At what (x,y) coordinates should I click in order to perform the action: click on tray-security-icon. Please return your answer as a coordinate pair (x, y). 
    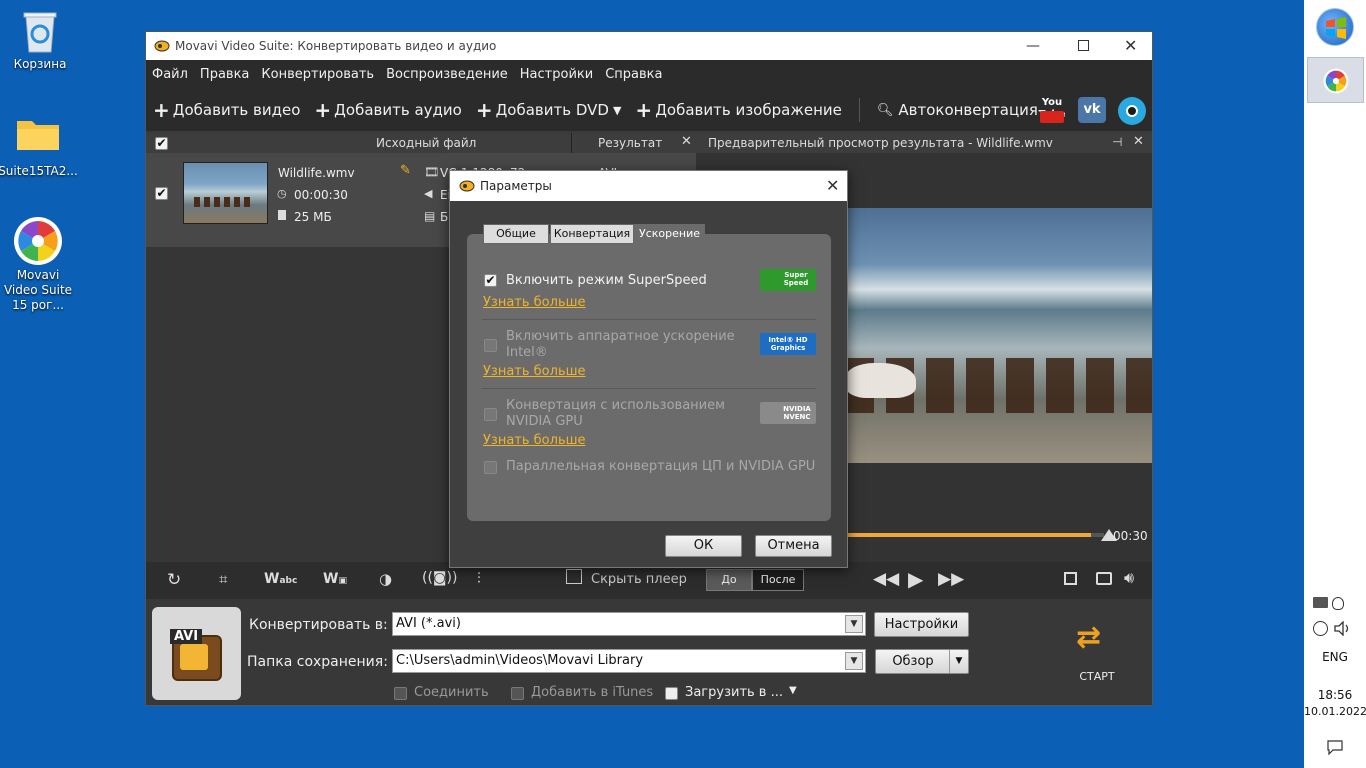
    Looking at the image, I should click on (1338, 603).